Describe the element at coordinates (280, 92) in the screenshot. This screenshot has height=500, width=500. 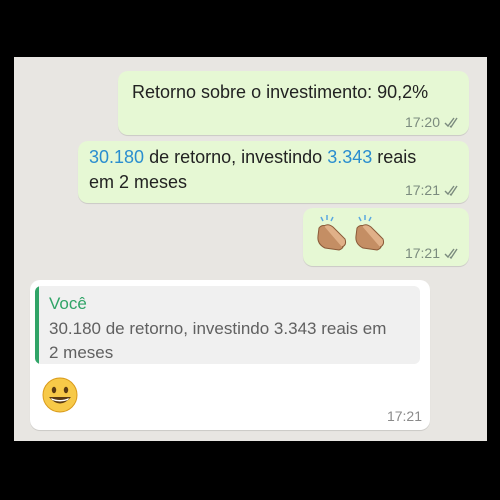
I see `message-text: Retorno sobre o investimento: 90,2%` at that location.